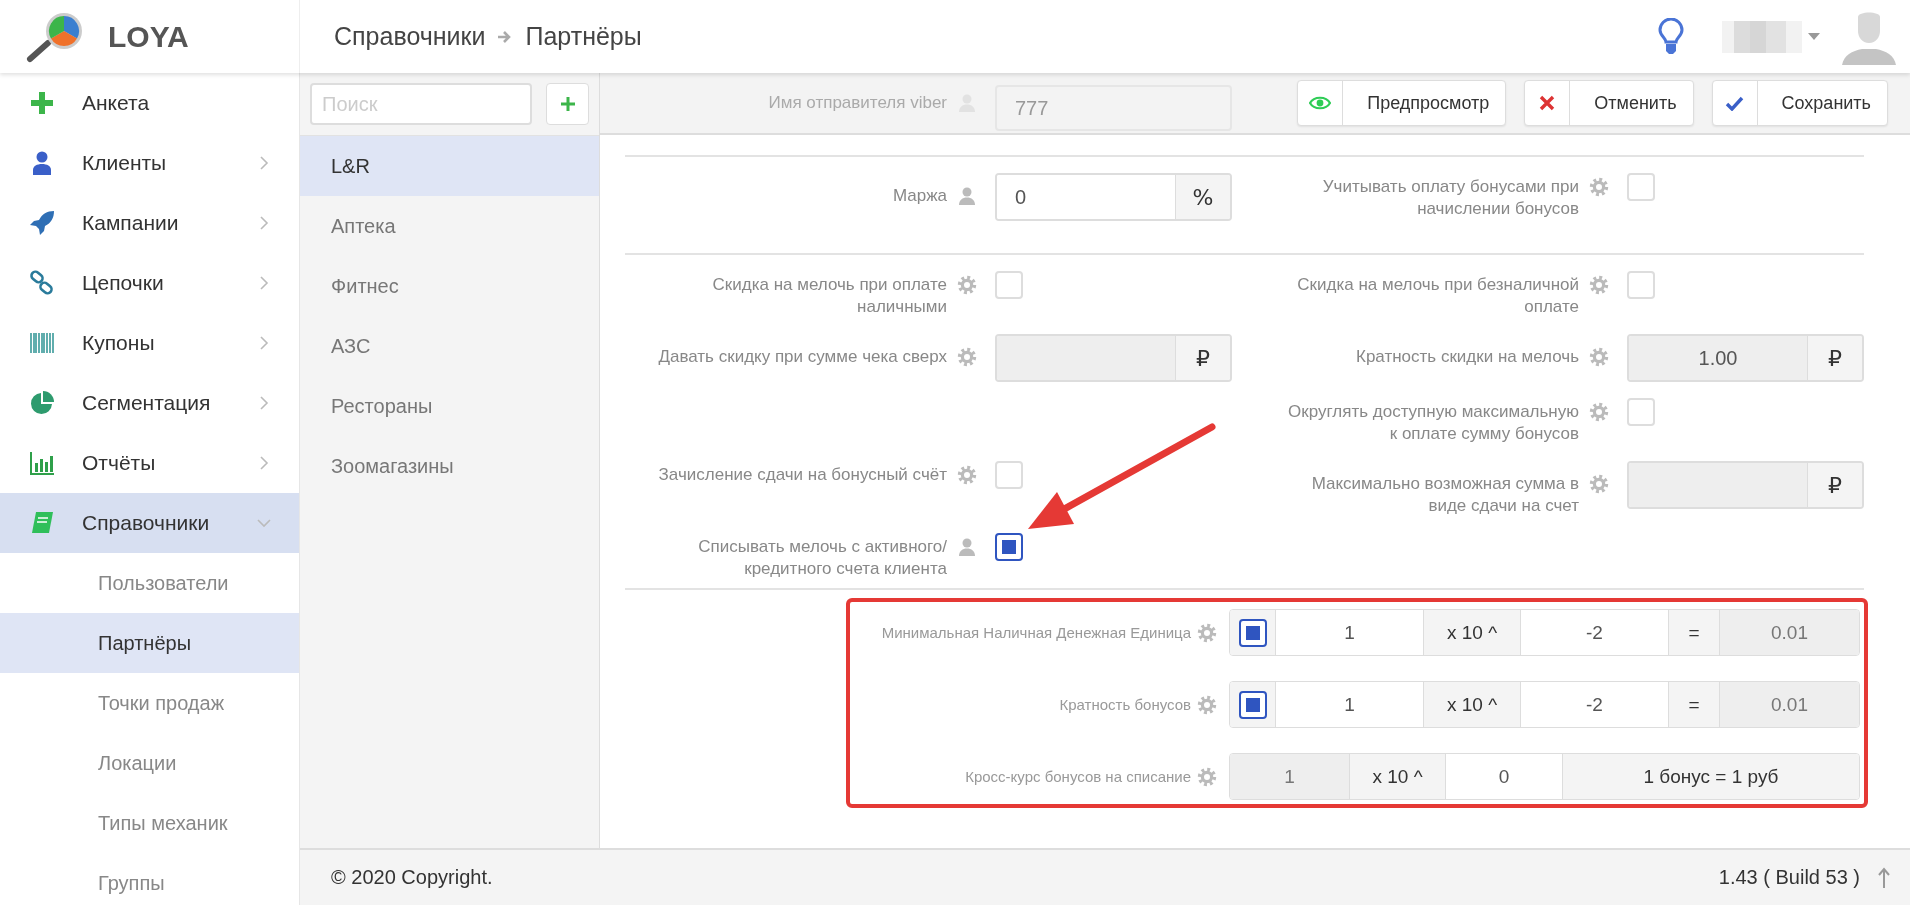 The image size is (1910, 905). I want to click on partner-item: Рестораны, so click(449, 406).